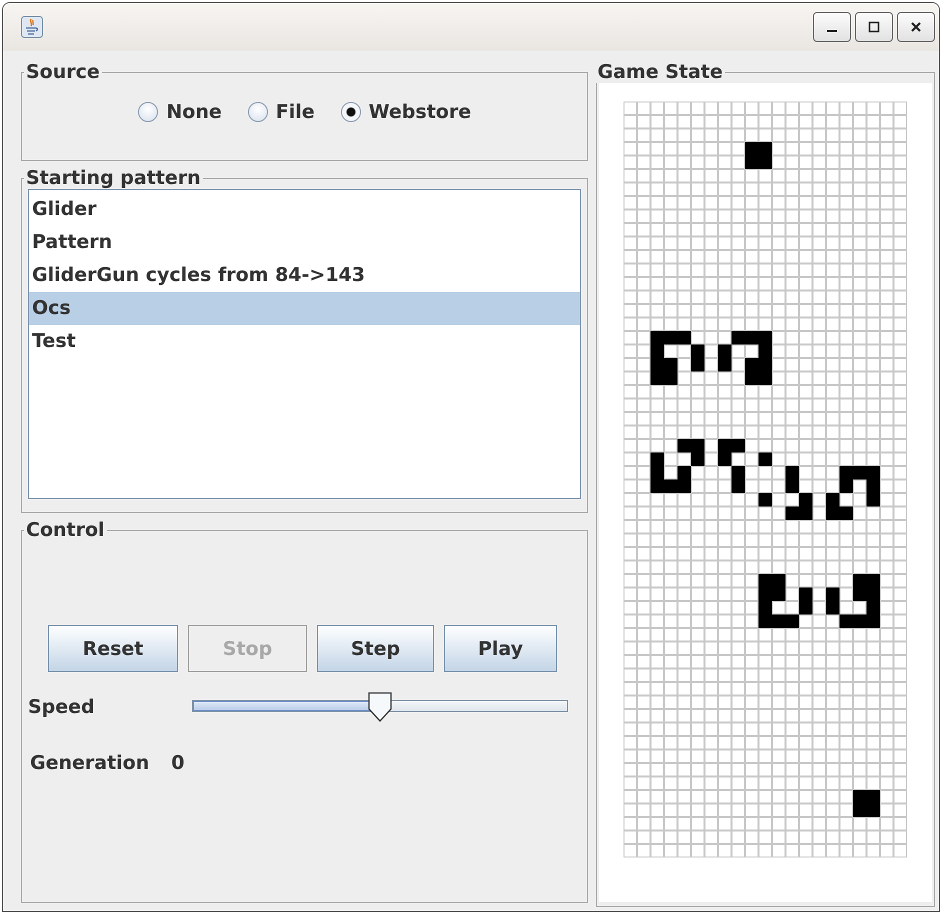  What do you see at coordinates (304, 275) in the screenshot?
I see `list-item: GliderGun cycles from 84->143` at bounding box center [304, 275].